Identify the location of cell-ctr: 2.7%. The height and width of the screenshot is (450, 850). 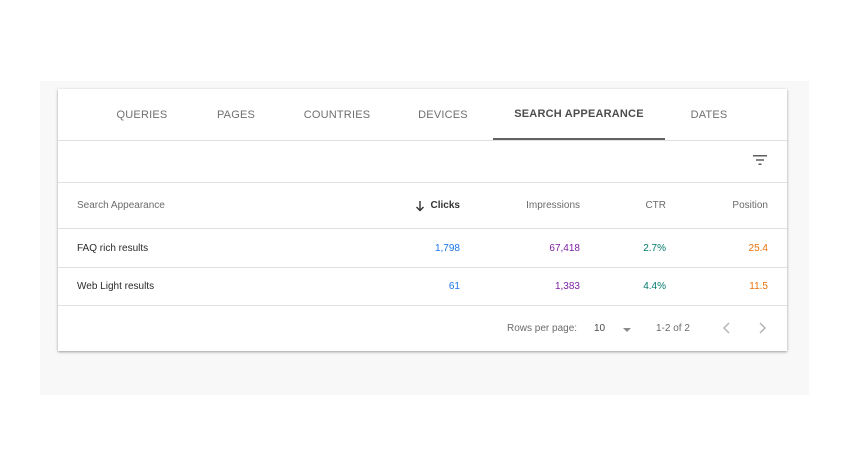
(654, 248).